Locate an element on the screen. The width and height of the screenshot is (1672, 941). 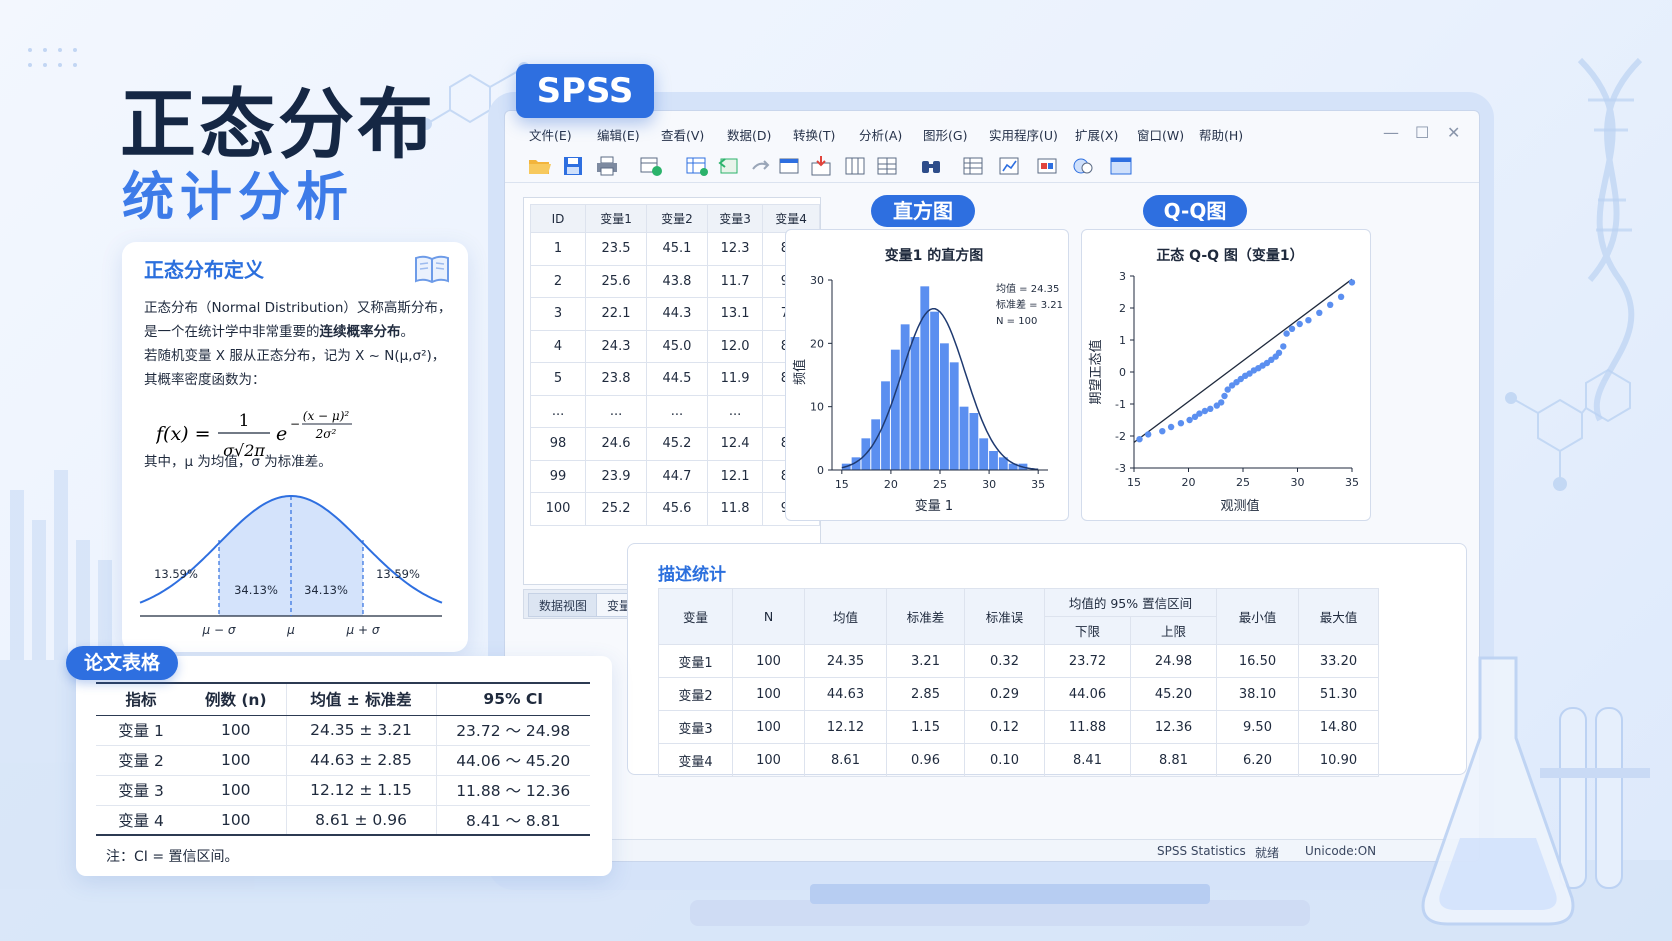
table-row: 322.144.313.17.9 is located at coordinates (674, 314).